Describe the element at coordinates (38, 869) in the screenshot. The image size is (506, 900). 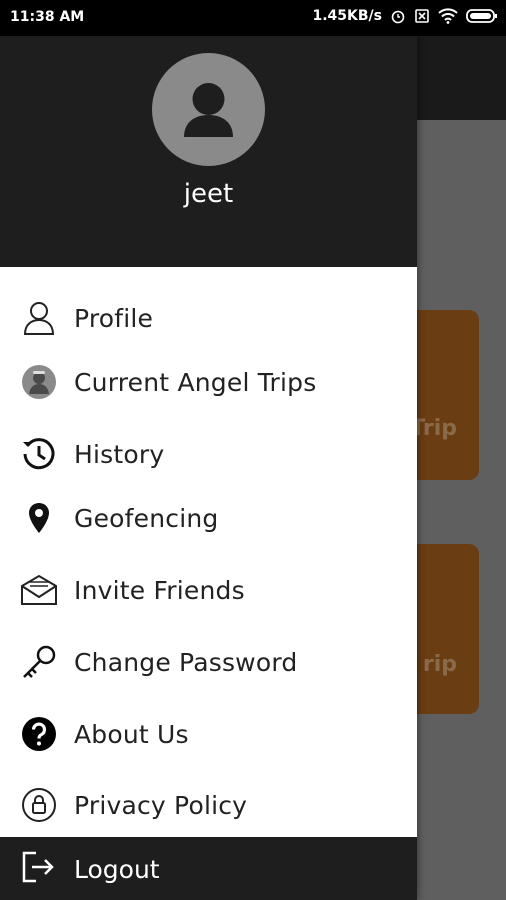
I see `logout-icon` at that location.